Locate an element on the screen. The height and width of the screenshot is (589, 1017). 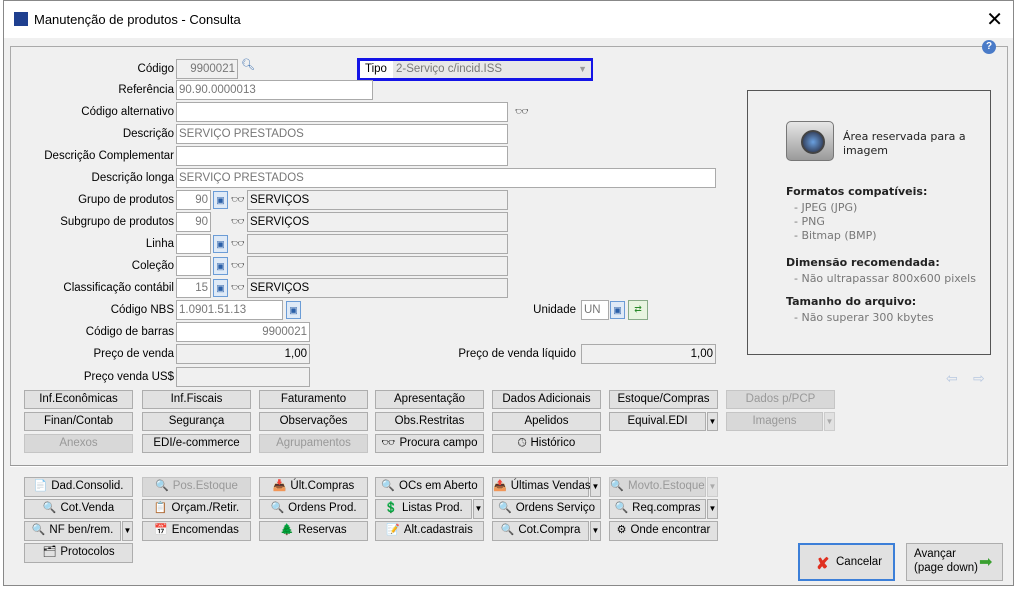
action-button-reservas: 🌲 Reservas is located at coordinates (313, 531).